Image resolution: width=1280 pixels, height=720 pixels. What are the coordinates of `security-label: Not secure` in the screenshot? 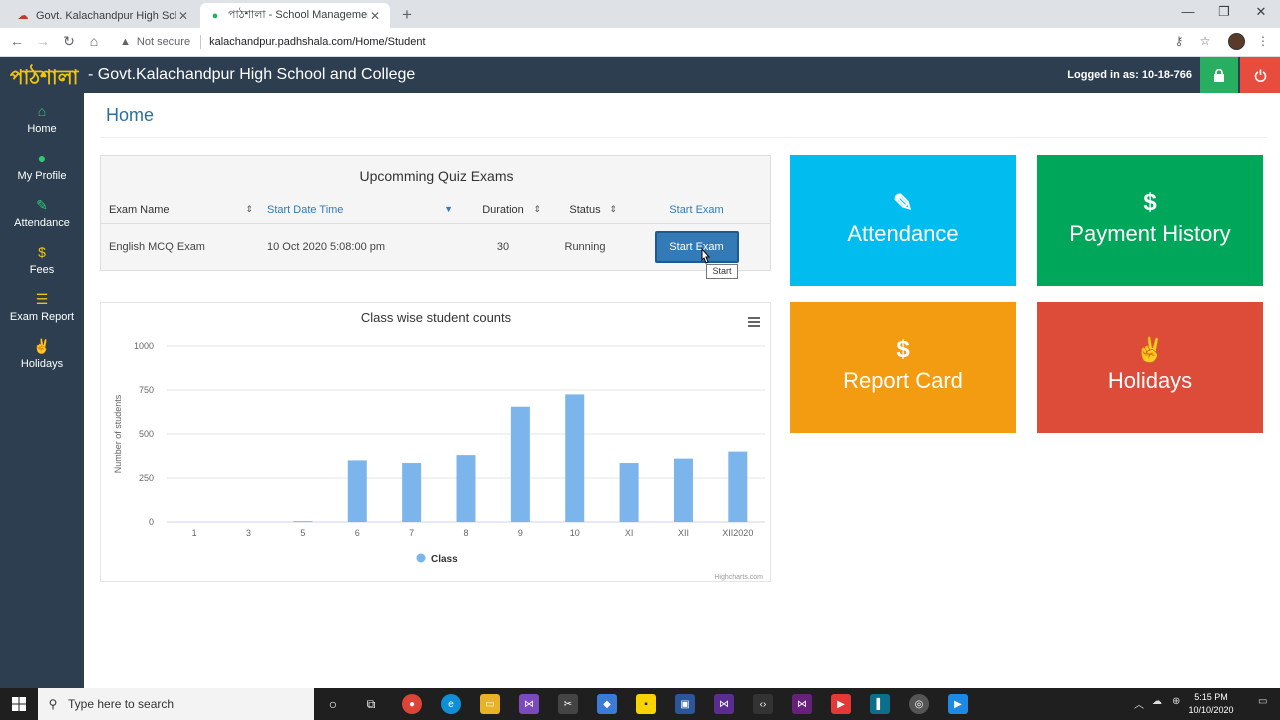 It's located at (163, 42).